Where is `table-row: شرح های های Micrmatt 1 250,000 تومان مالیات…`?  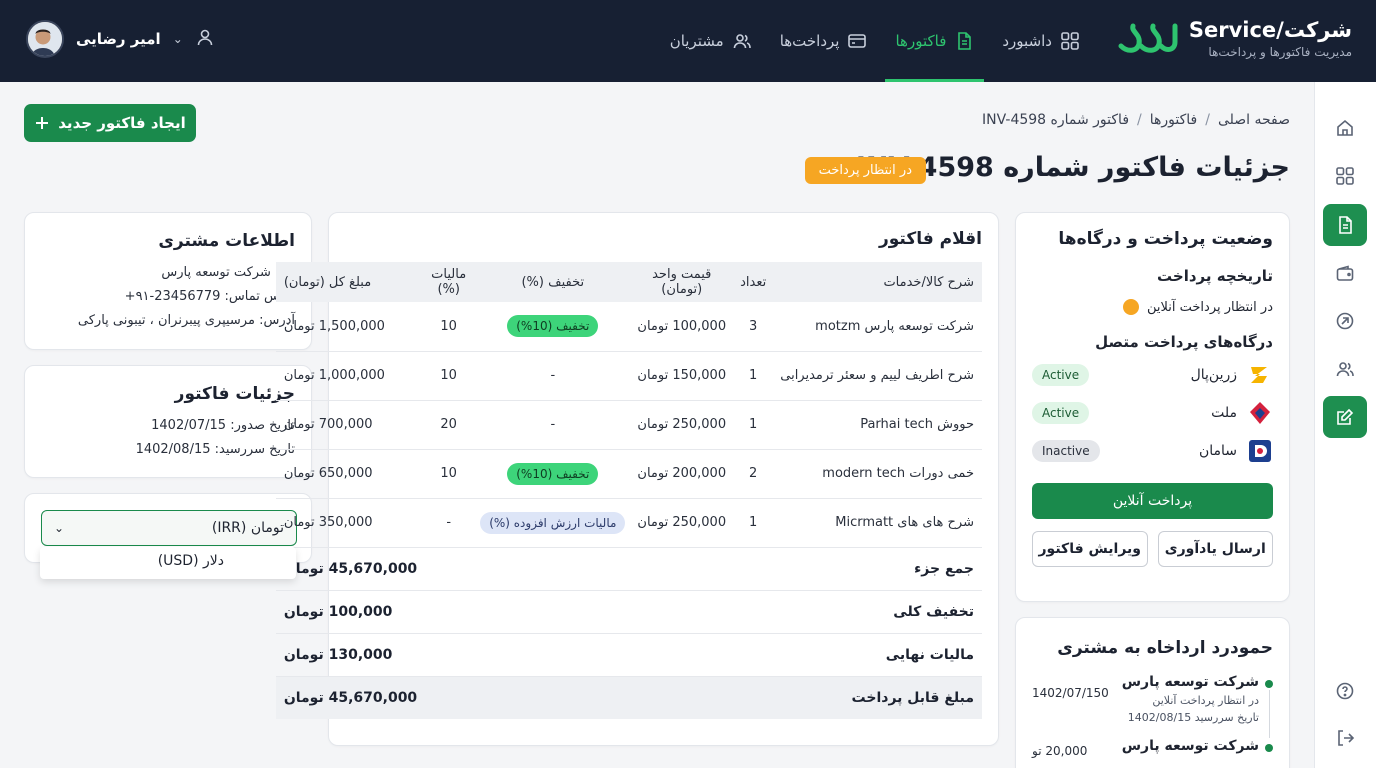
table-row: شرح های های Micrmatt 1 250,000 تومان مالیات… is located at coordinates (628, 523).